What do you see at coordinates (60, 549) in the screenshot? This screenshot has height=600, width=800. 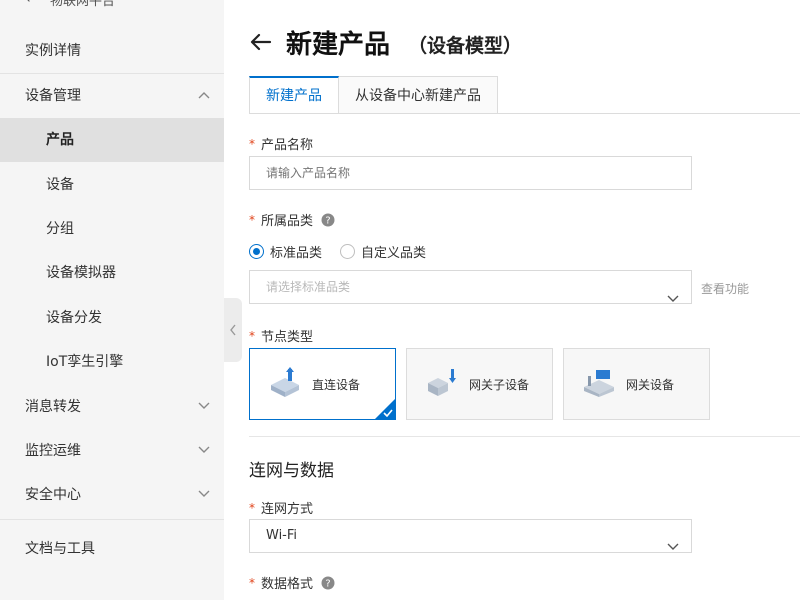 I see `sidebar-item-label: 文档与工具` at bounding box center [60, 549].